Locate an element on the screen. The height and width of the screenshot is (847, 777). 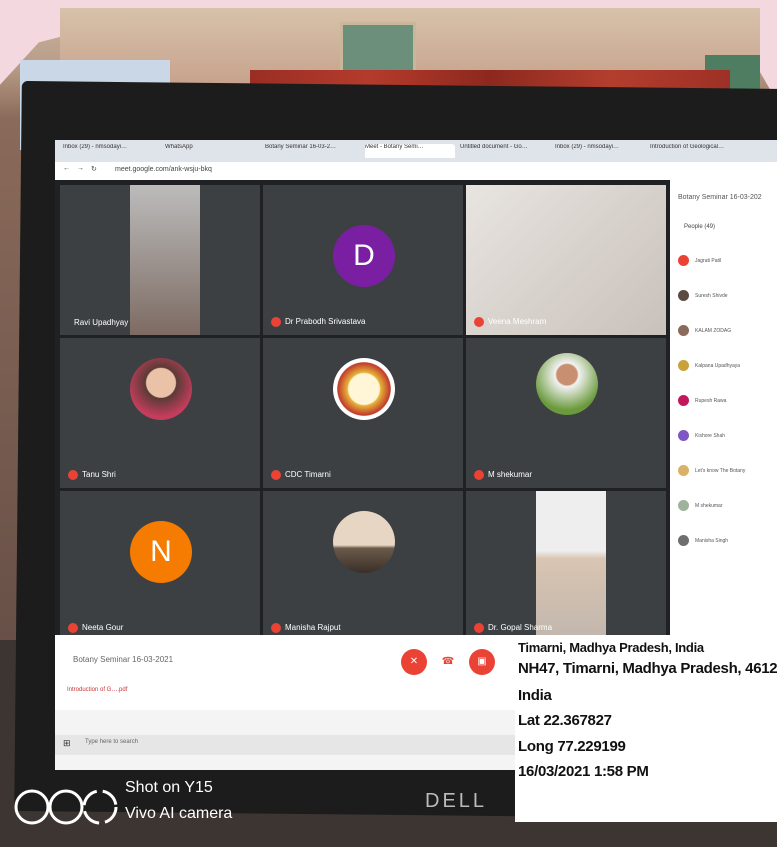
people-tab: People (49) is located at coordinates (699, 227).